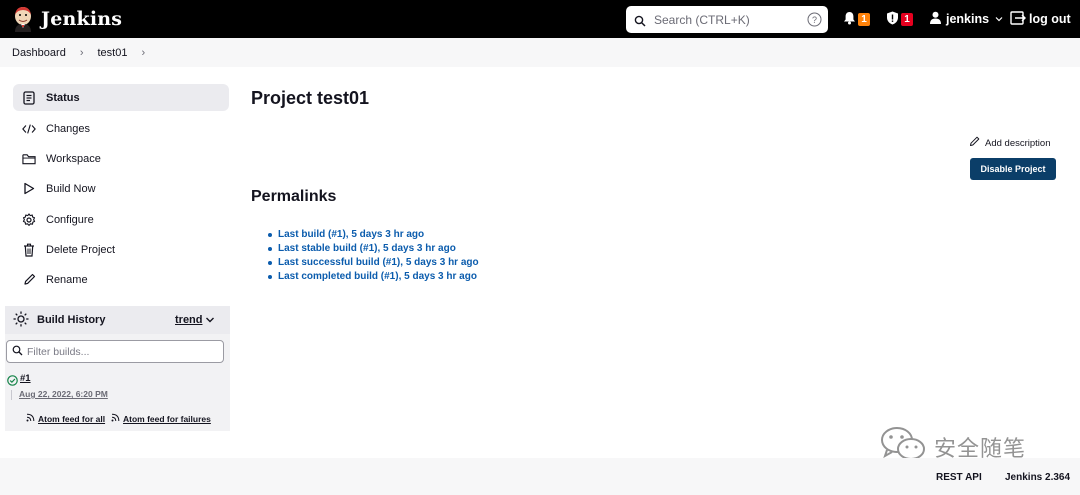 The image size is (1080, 495). I want to click on bell-icon, so click(849, 19).